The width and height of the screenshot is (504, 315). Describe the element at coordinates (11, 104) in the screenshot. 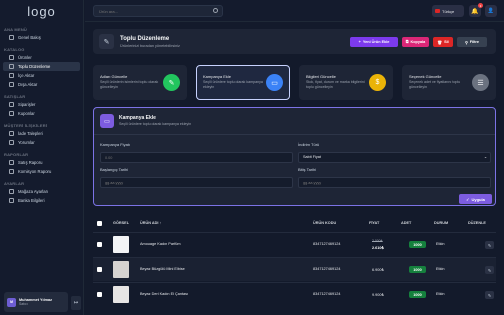

I see `cart-icon` at that location.